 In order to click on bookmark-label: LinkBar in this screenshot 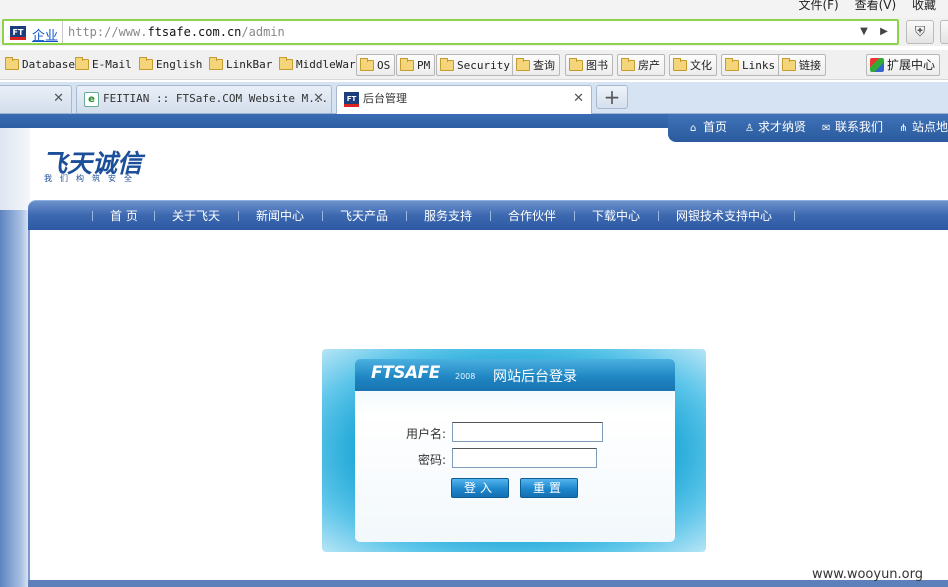, I will do `click(249, 64)`.